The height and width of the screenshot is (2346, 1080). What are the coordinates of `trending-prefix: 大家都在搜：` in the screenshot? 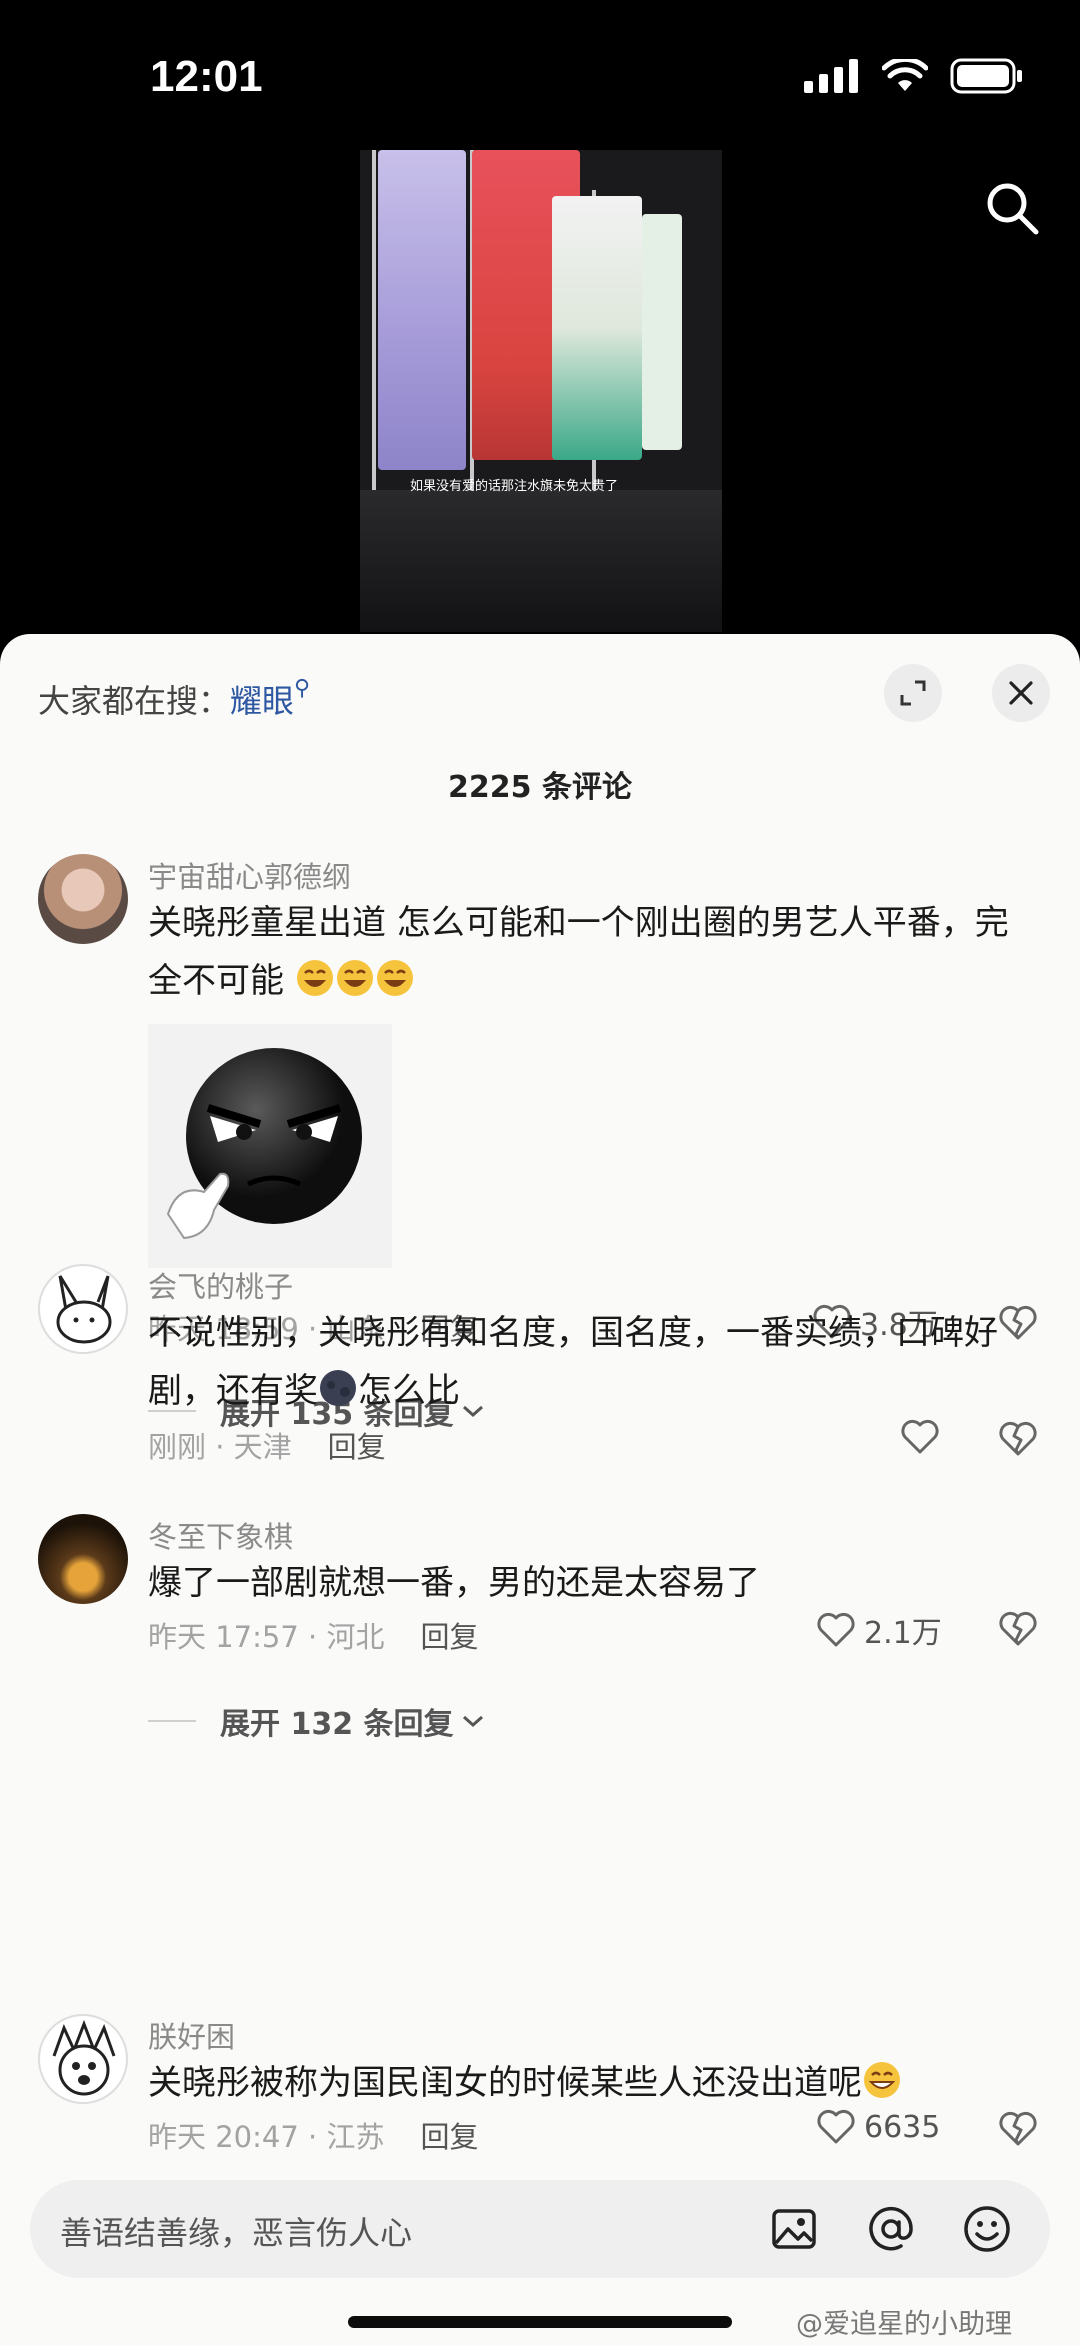 It's located at (134, 701).